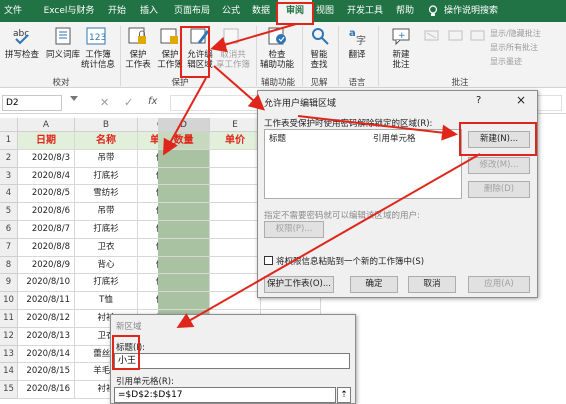  I want to click on workbook-statistics-button: 工作簿 统计信息, so click(98, 60).